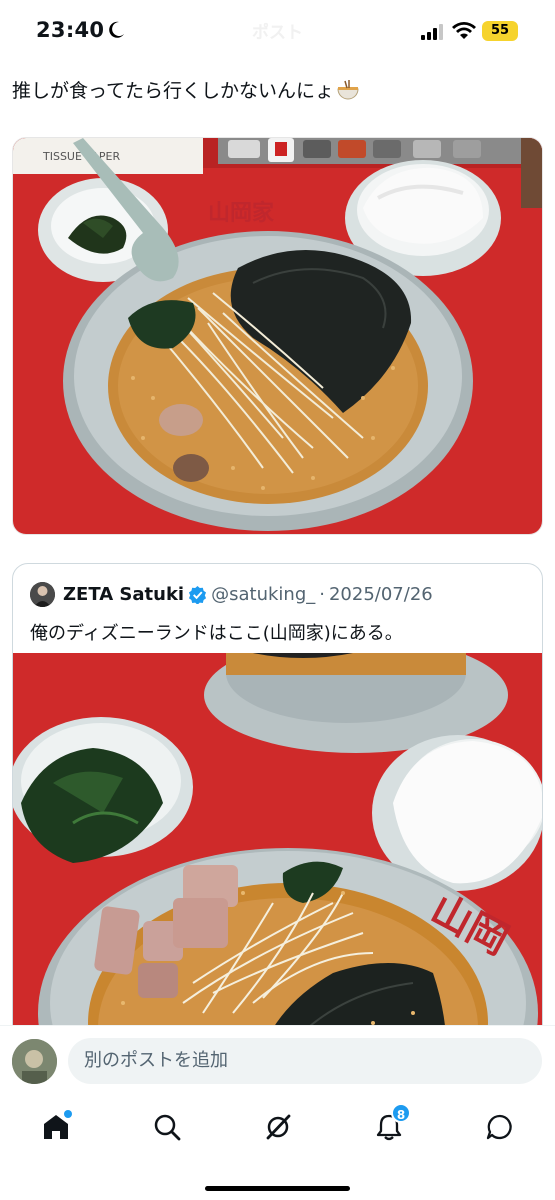 Image resolution: width=555 pixels, height=1200 pixels. I want to click on verified-badge-icon, so click(198, 594).